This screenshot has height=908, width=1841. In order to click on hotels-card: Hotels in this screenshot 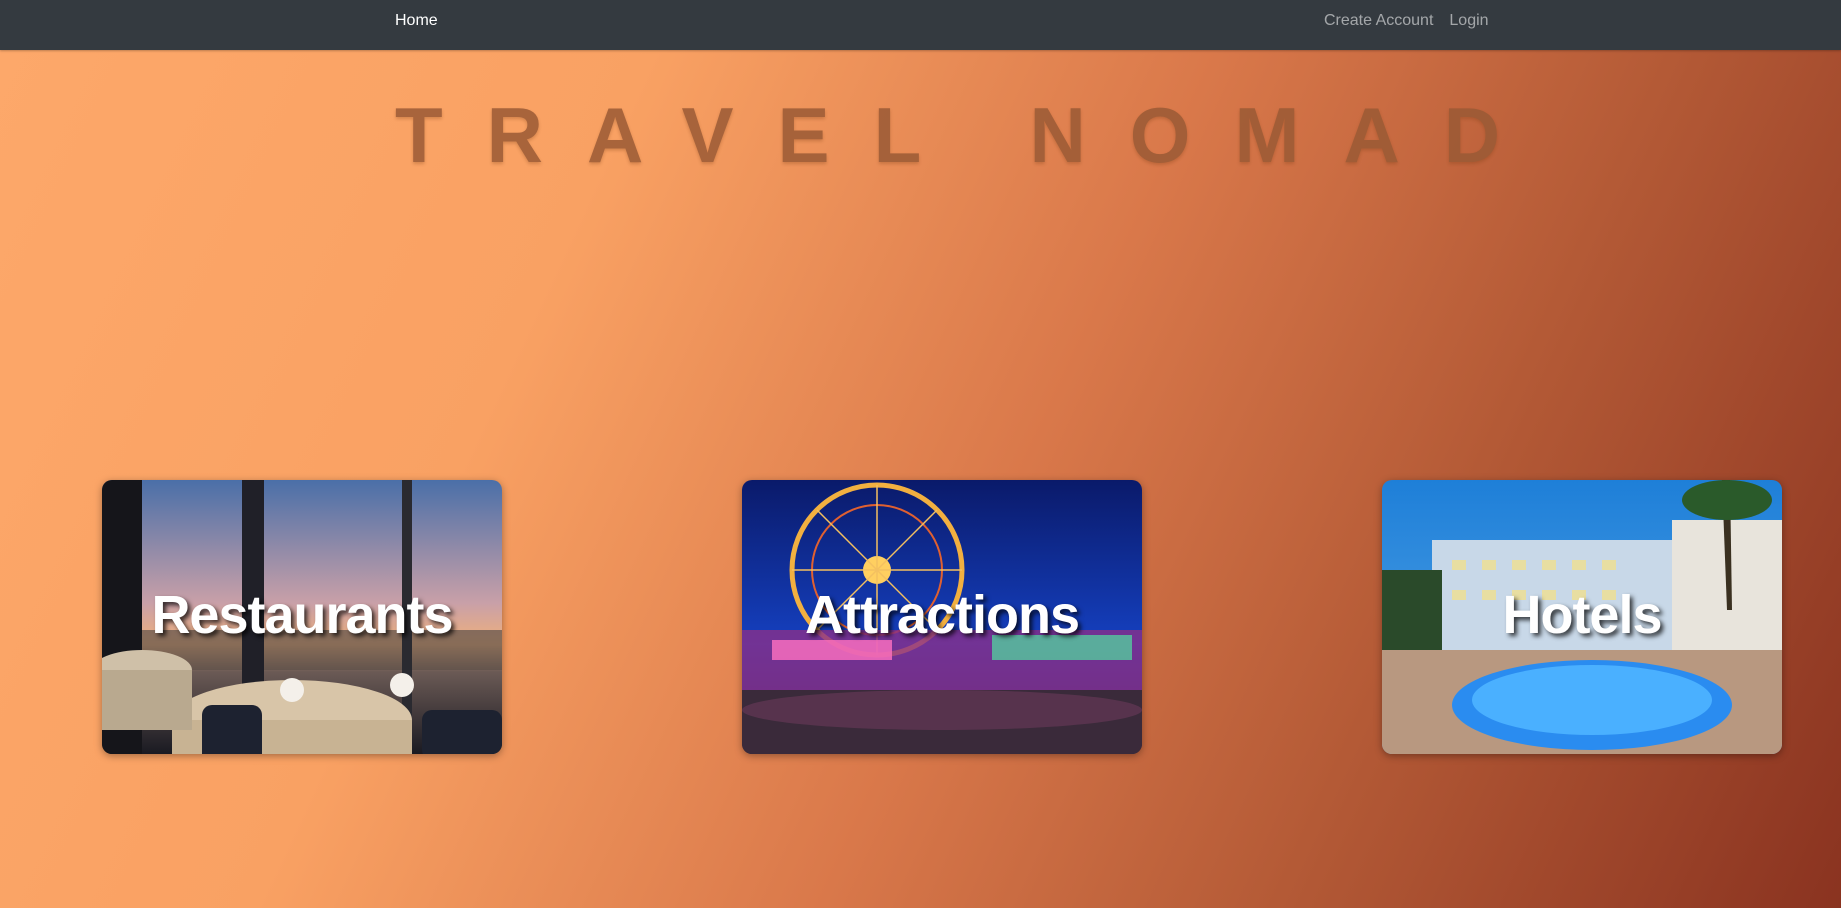, I will do `click(1582, 617)`.